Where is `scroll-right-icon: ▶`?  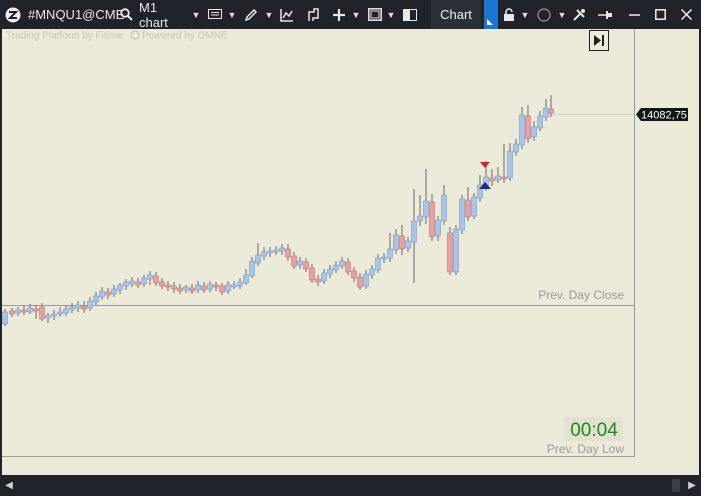 scroll-right-icon: ▶ is located at coordinates (692, 485).